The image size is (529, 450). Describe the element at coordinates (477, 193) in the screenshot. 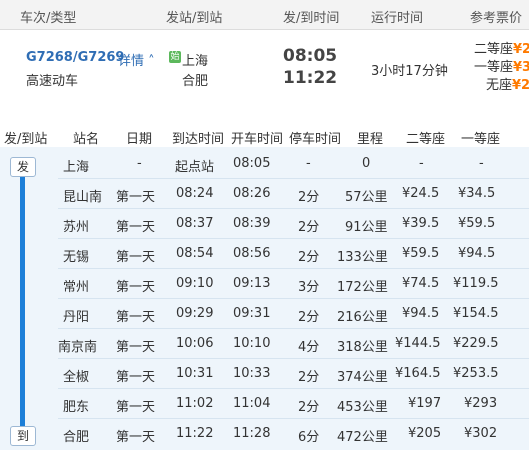

I see `stop-first-price: ¥34.5` at that location.